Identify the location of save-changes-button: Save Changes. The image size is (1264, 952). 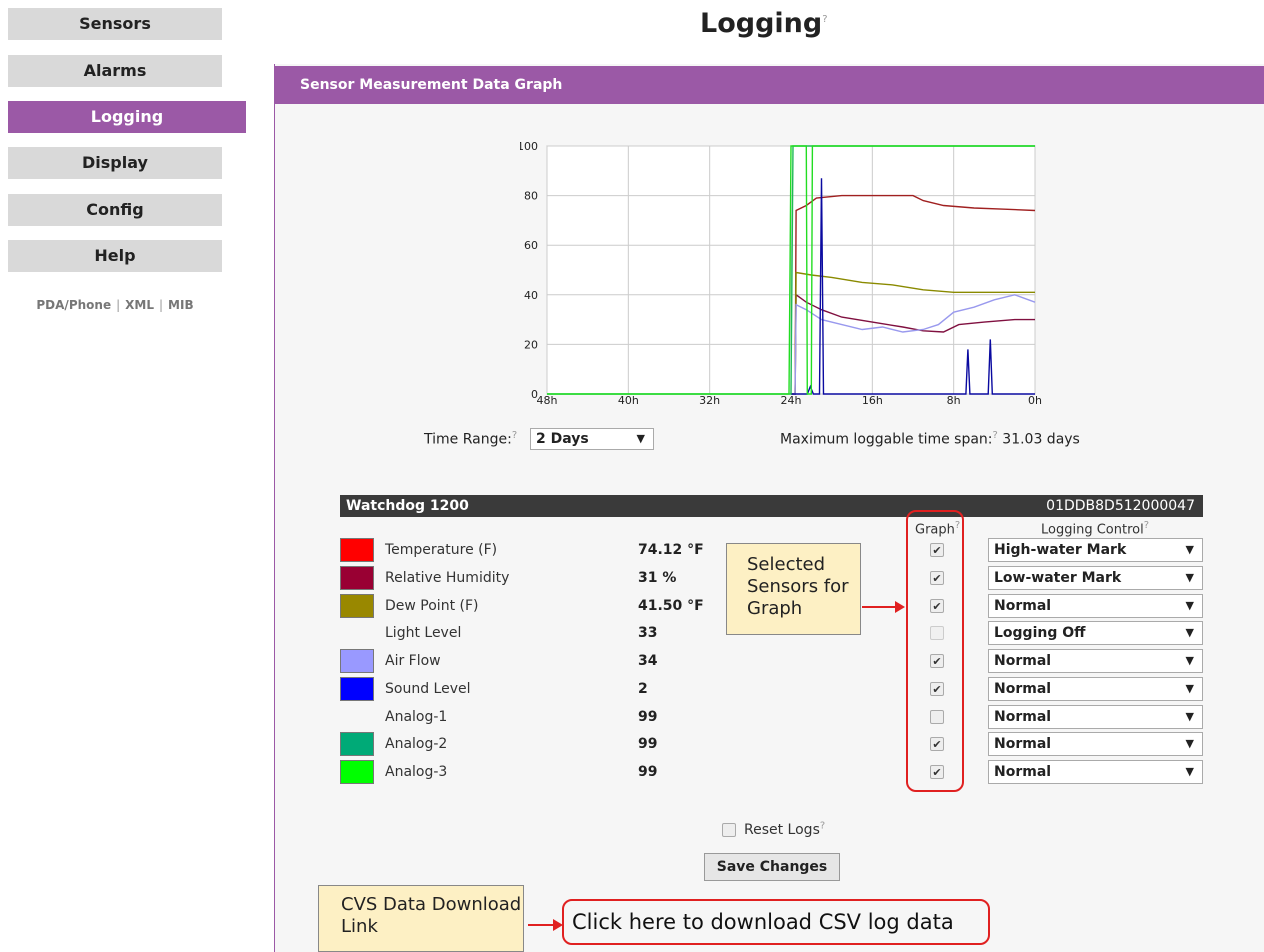
(772, 867).